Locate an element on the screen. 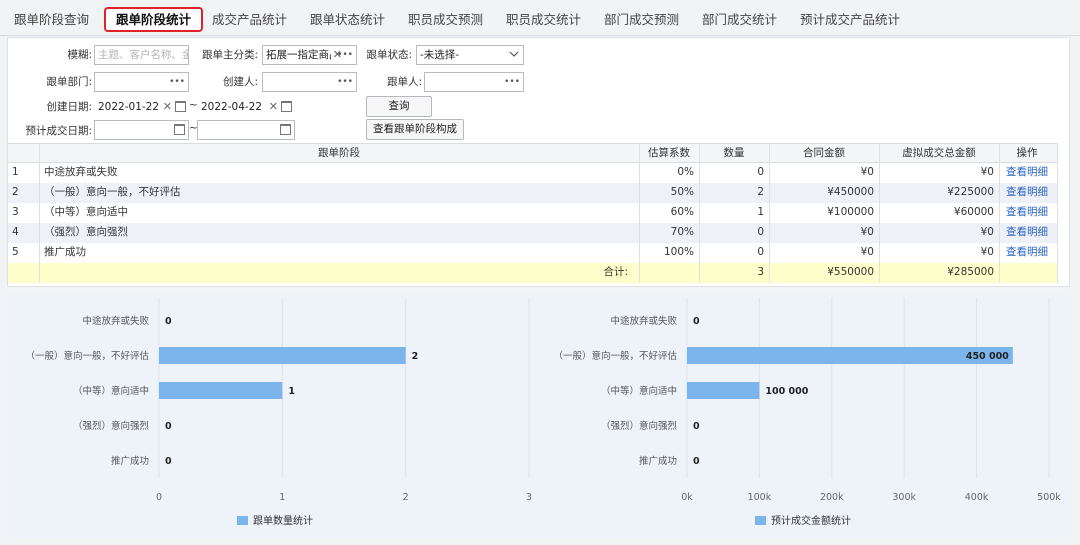 This screenshot has width=1080, height=545. coefficient: 0% is located at coordinates (685, 172).